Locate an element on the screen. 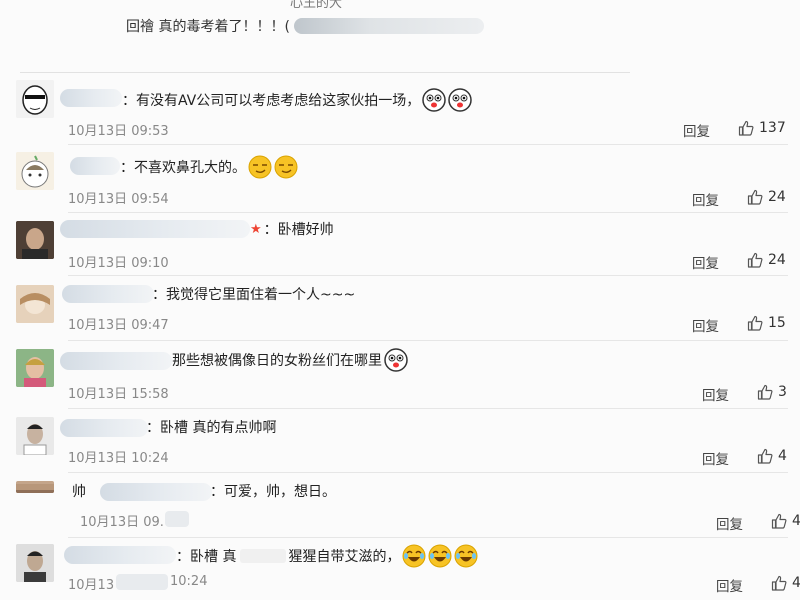  comment-item: 那些想被偶像日的女粉丝们在哪里 10月13日 15:58 回复 3 is located at coordinates (400, 374).